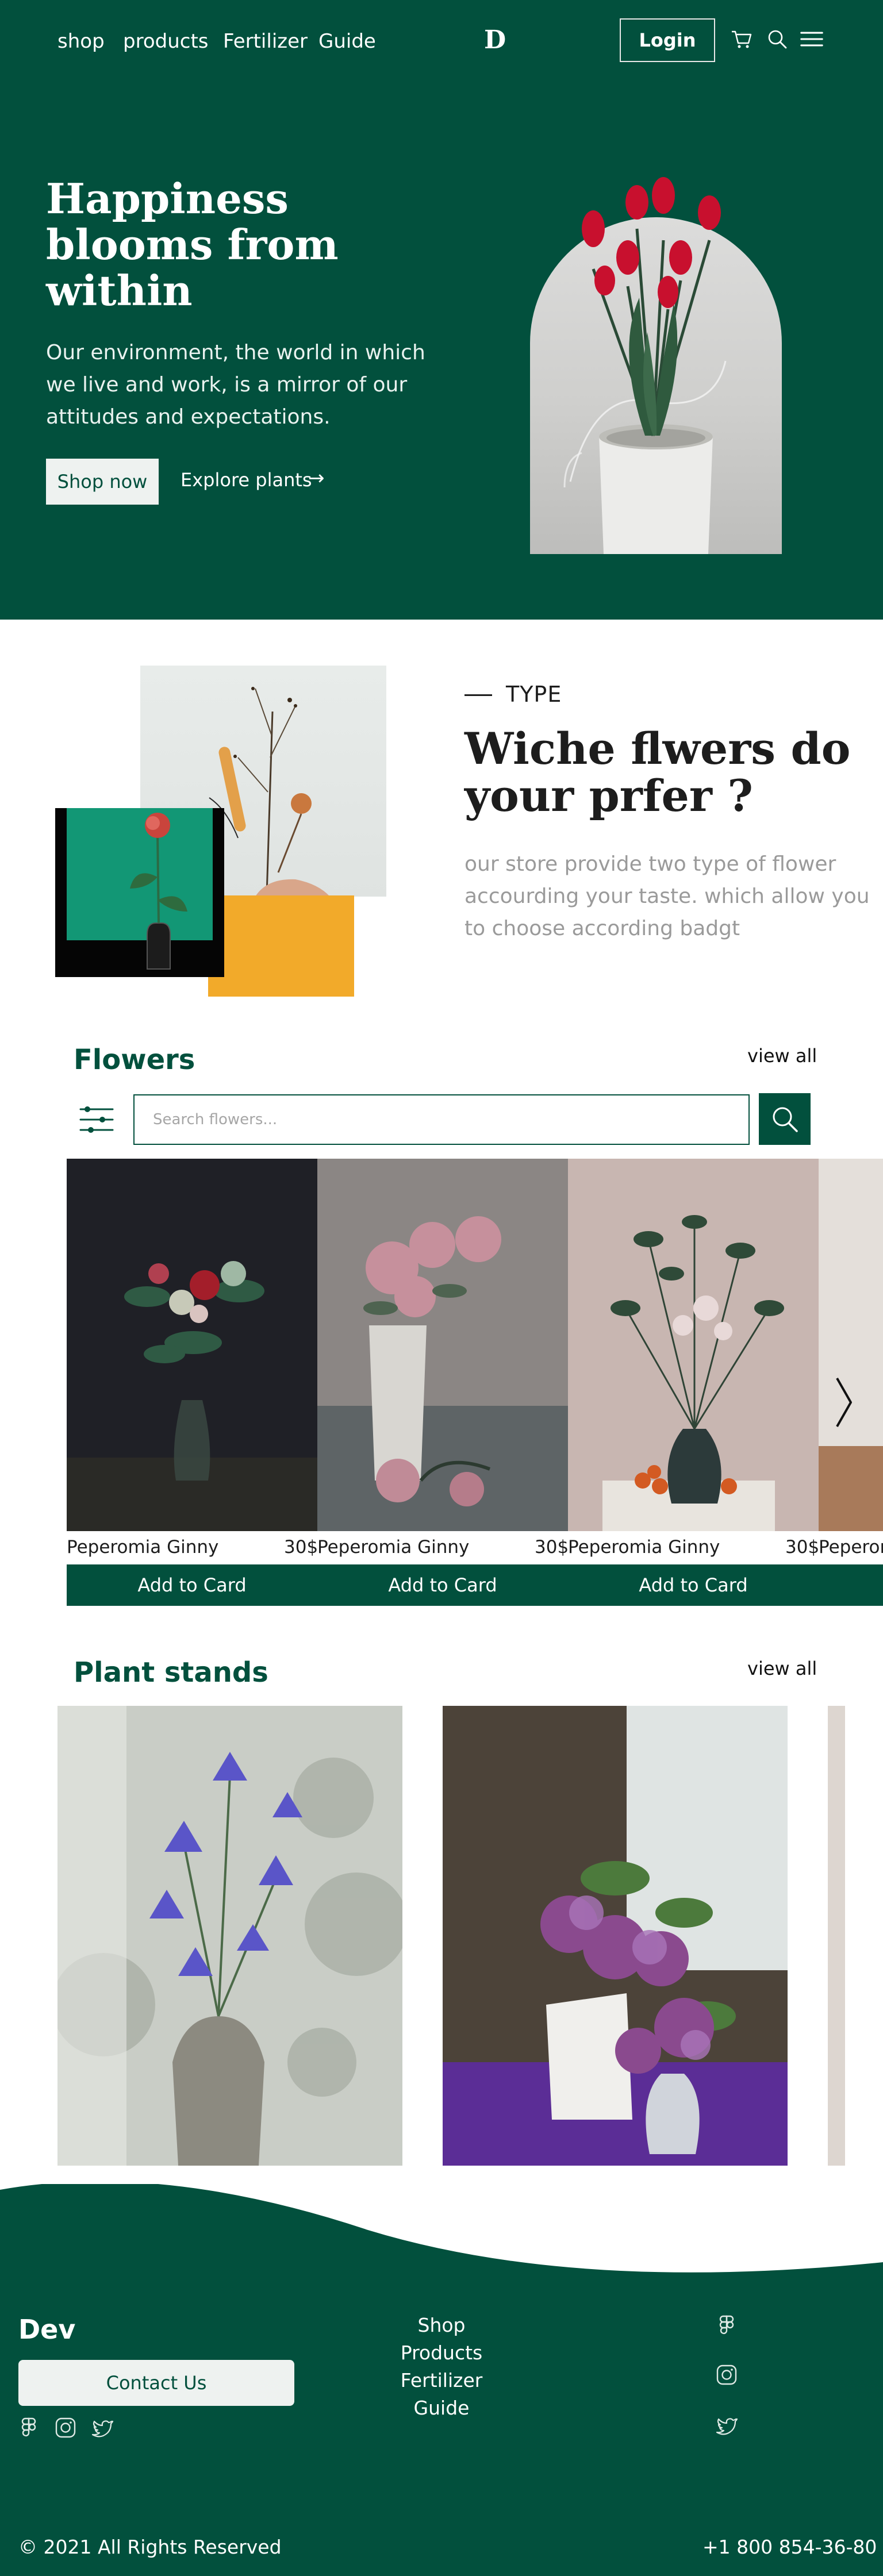 This screenshot has width=883, height=2576. What do you see at coordinates (156, 2383) in the screenshot?
I see `contact-us-button: Contact Us` at bounding box center [156, 2383].